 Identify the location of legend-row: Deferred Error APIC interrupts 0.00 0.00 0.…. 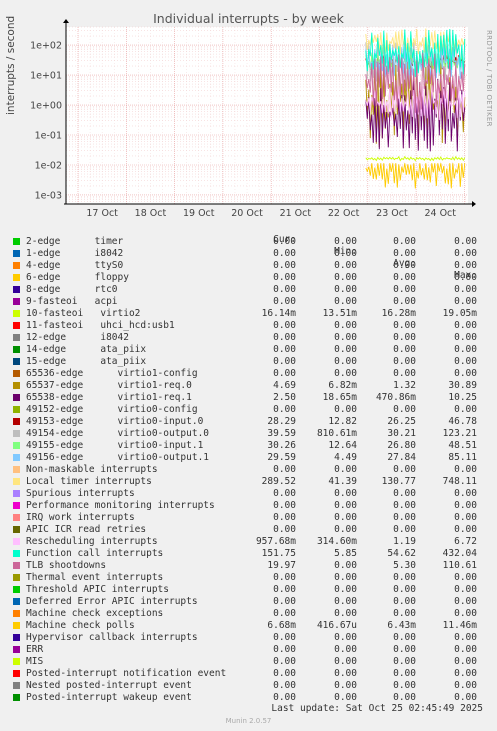
(248, 602).